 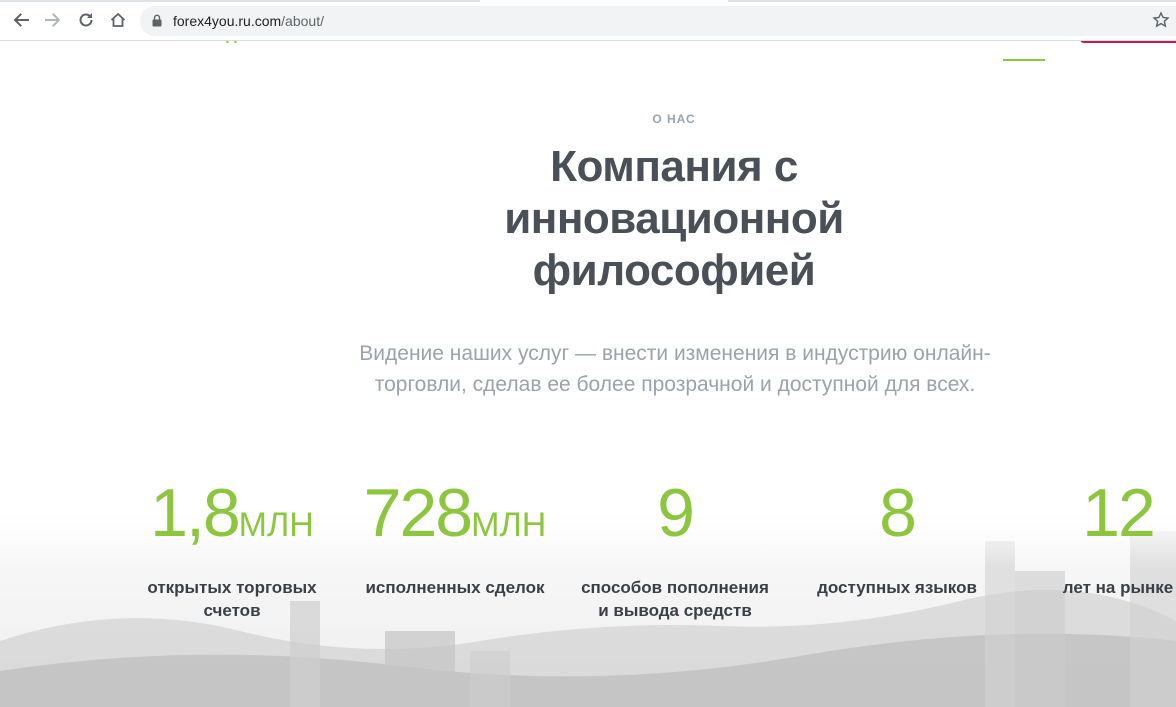 What do you see at coordinates (674, 119) in the screenshot?
I see `section-eyebrow: О НАС` at bounding box center [674, 119].